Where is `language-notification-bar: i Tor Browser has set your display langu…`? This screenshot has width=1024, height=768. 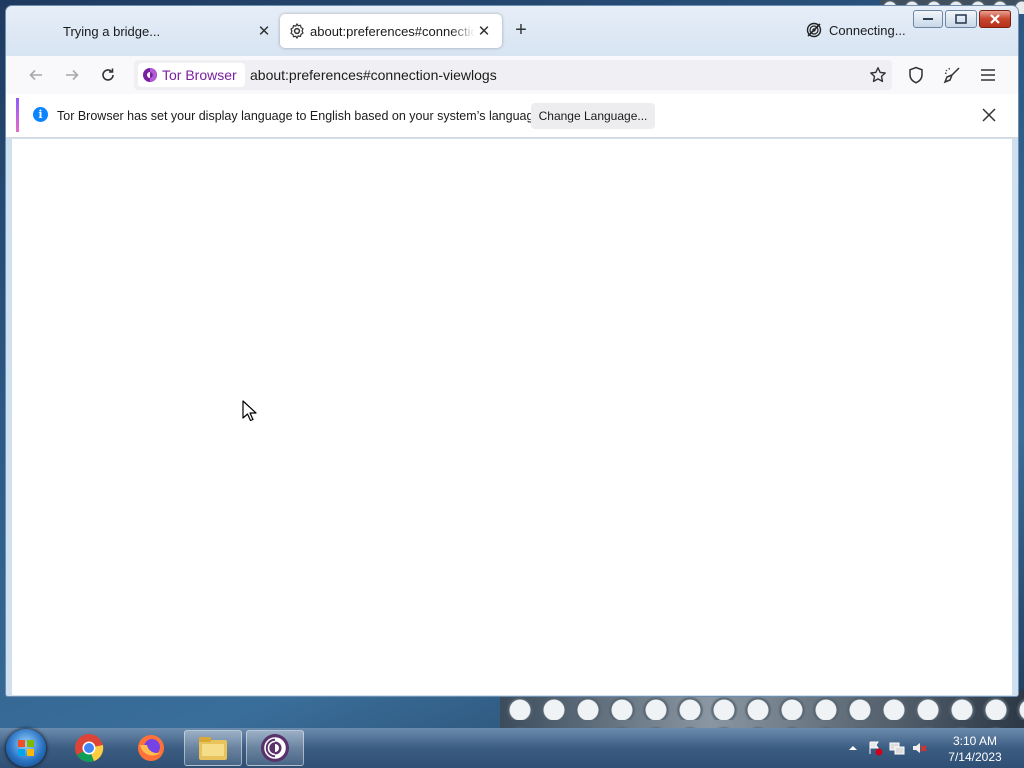 language-notification-bar: i Tor Browser has set your display langu… is located at coordinates (512, 116).